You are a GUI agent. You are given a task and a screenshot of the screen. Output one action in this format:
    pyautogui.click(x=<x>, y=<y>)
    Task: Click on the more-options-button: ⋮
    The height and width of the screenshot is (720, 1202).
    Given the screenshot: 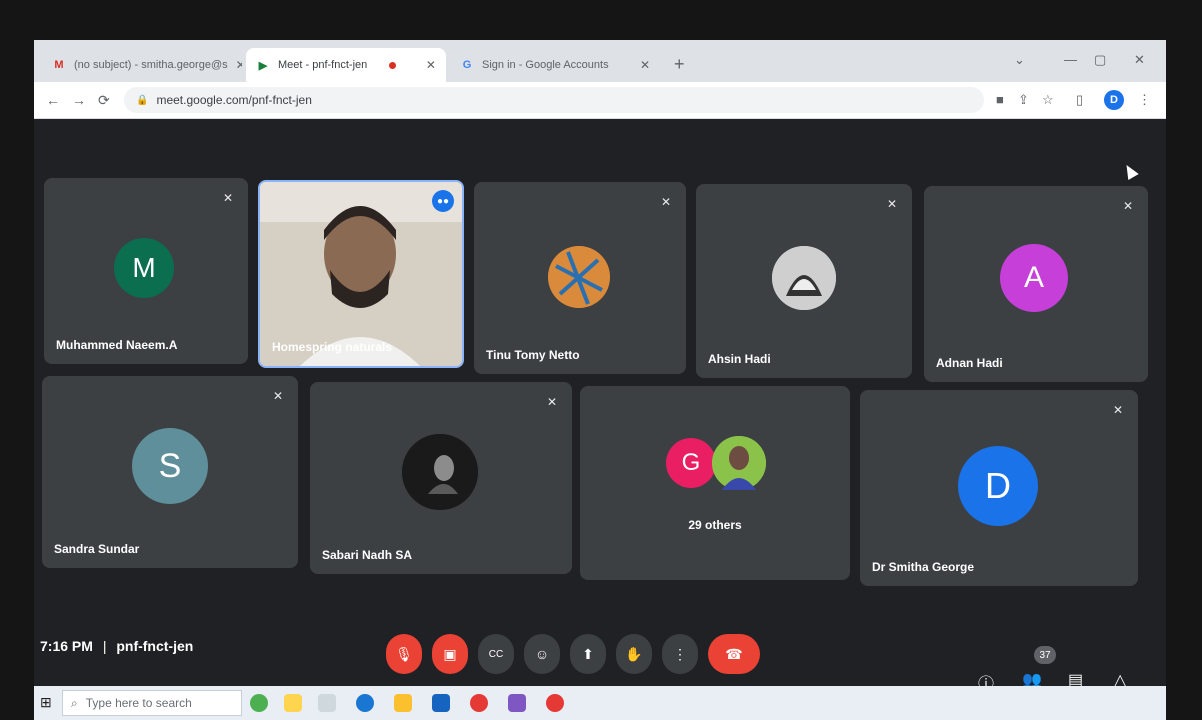 What is the action you would take?
    pyautogui.click(x=680, y=654)
    